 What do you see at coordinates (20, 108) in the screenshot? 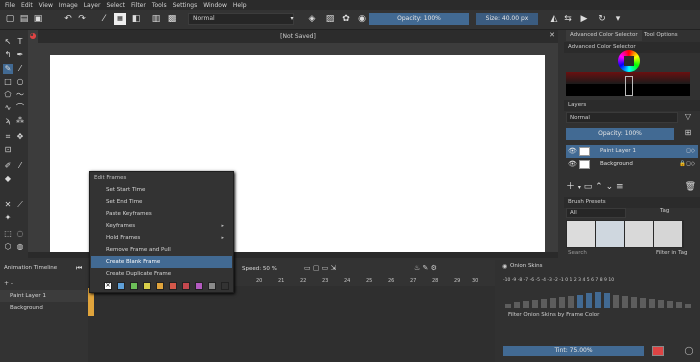
I see `freehand-path-icon: ⌒` at bounding box center [20, 108].